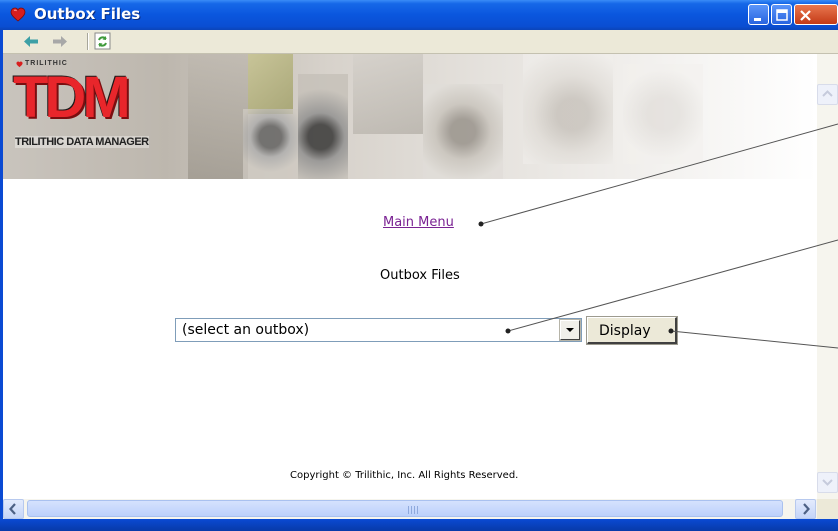 The image size is (838, 531). Describe the element at coordinates (758, 14) in the screenshot. I see `minimize-button` at that location.